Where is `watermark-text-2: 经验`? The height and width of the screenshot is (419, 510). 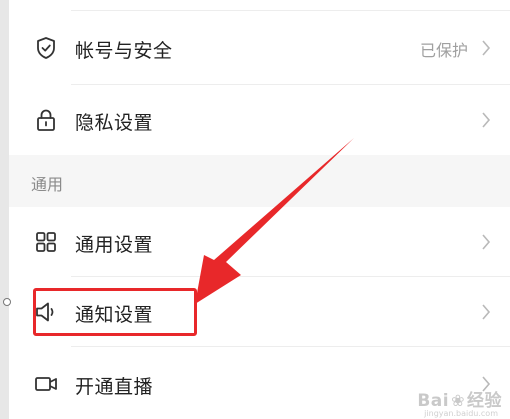 watermark-text-2: 经验 is located at coordinates (484, 401).